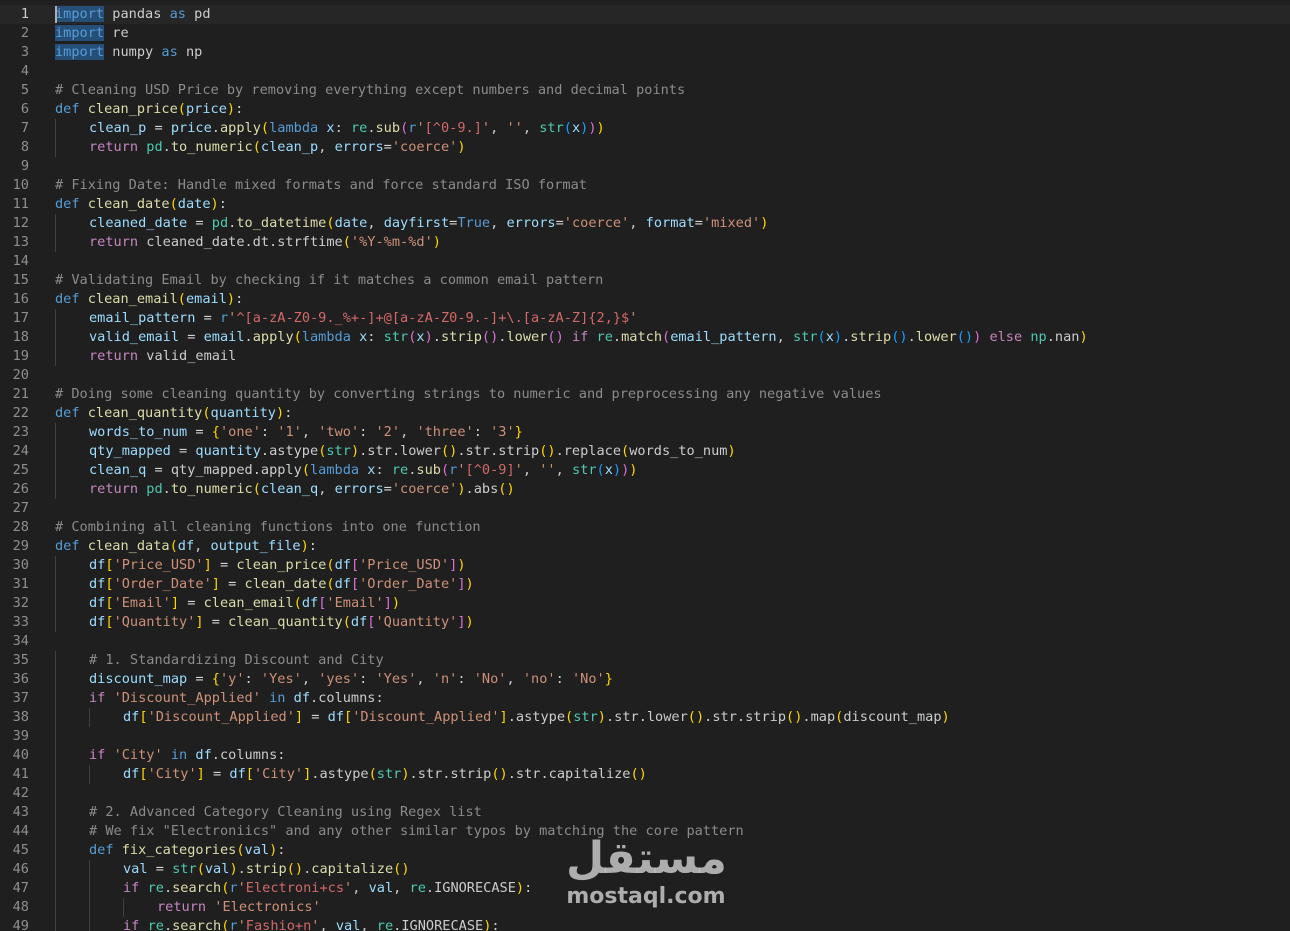  I want to click on line-number: 19, so click(20, 356).